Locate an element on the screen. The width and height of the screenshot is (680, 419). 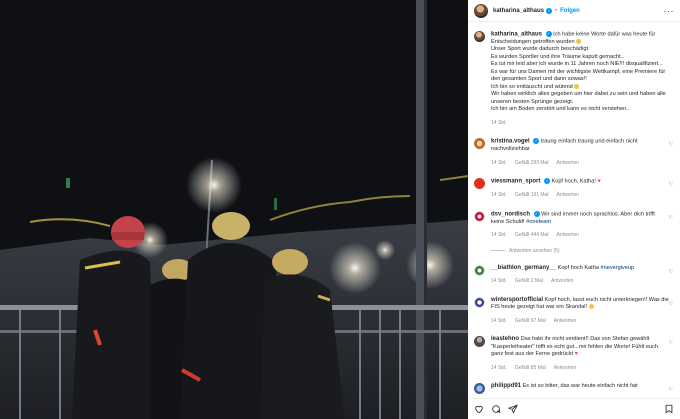
caption-line: Unser Sport wurde dadurch beschädigt. is located at coordinates (540, 49).